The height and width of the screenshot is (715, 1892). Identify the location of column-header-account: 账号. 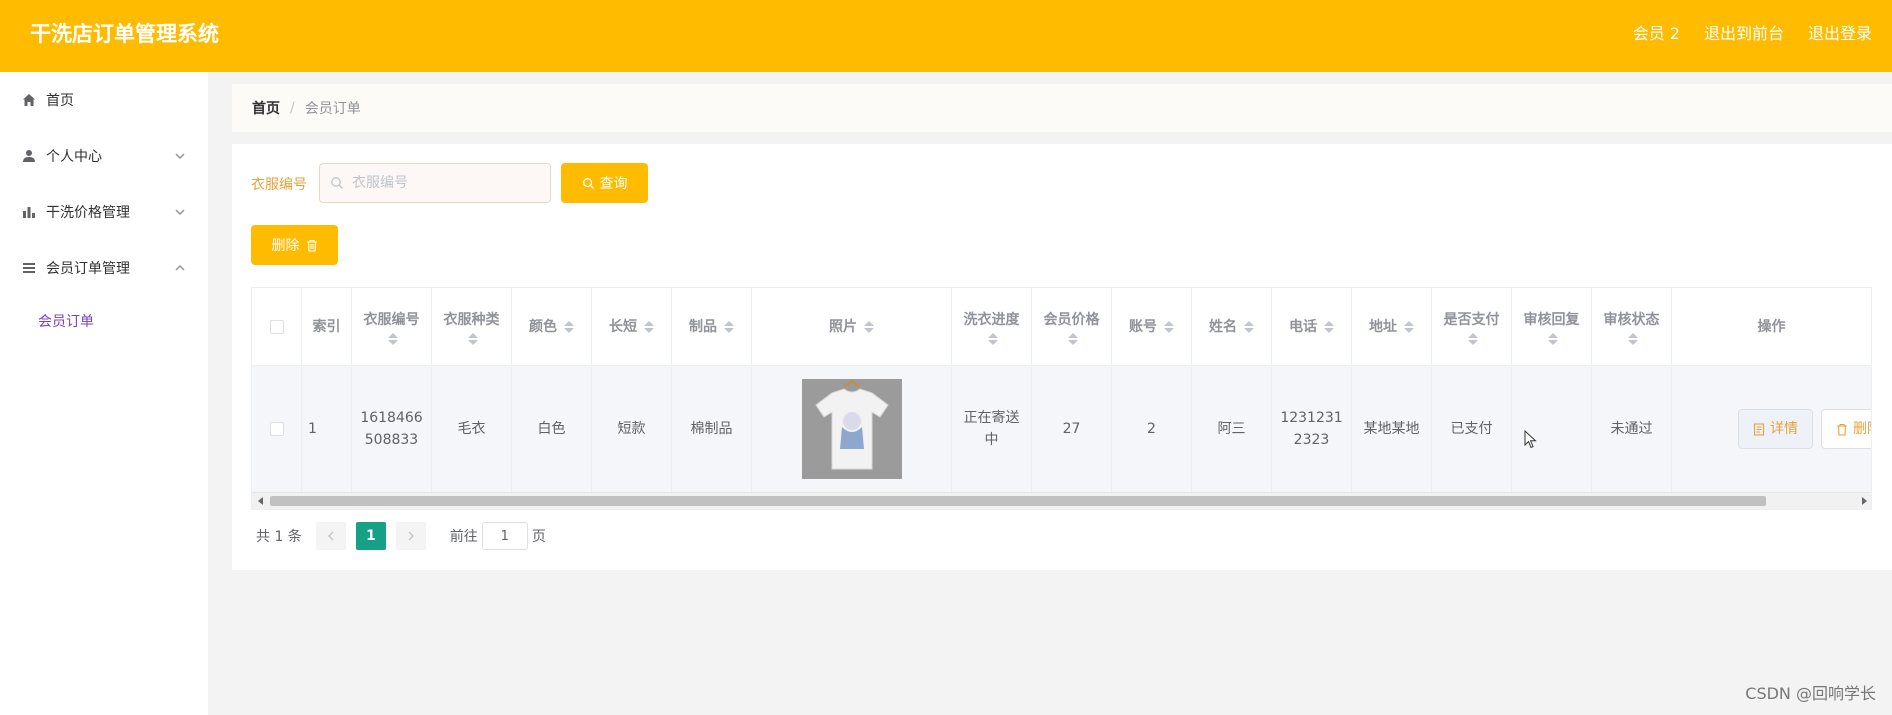
(1152, 326).